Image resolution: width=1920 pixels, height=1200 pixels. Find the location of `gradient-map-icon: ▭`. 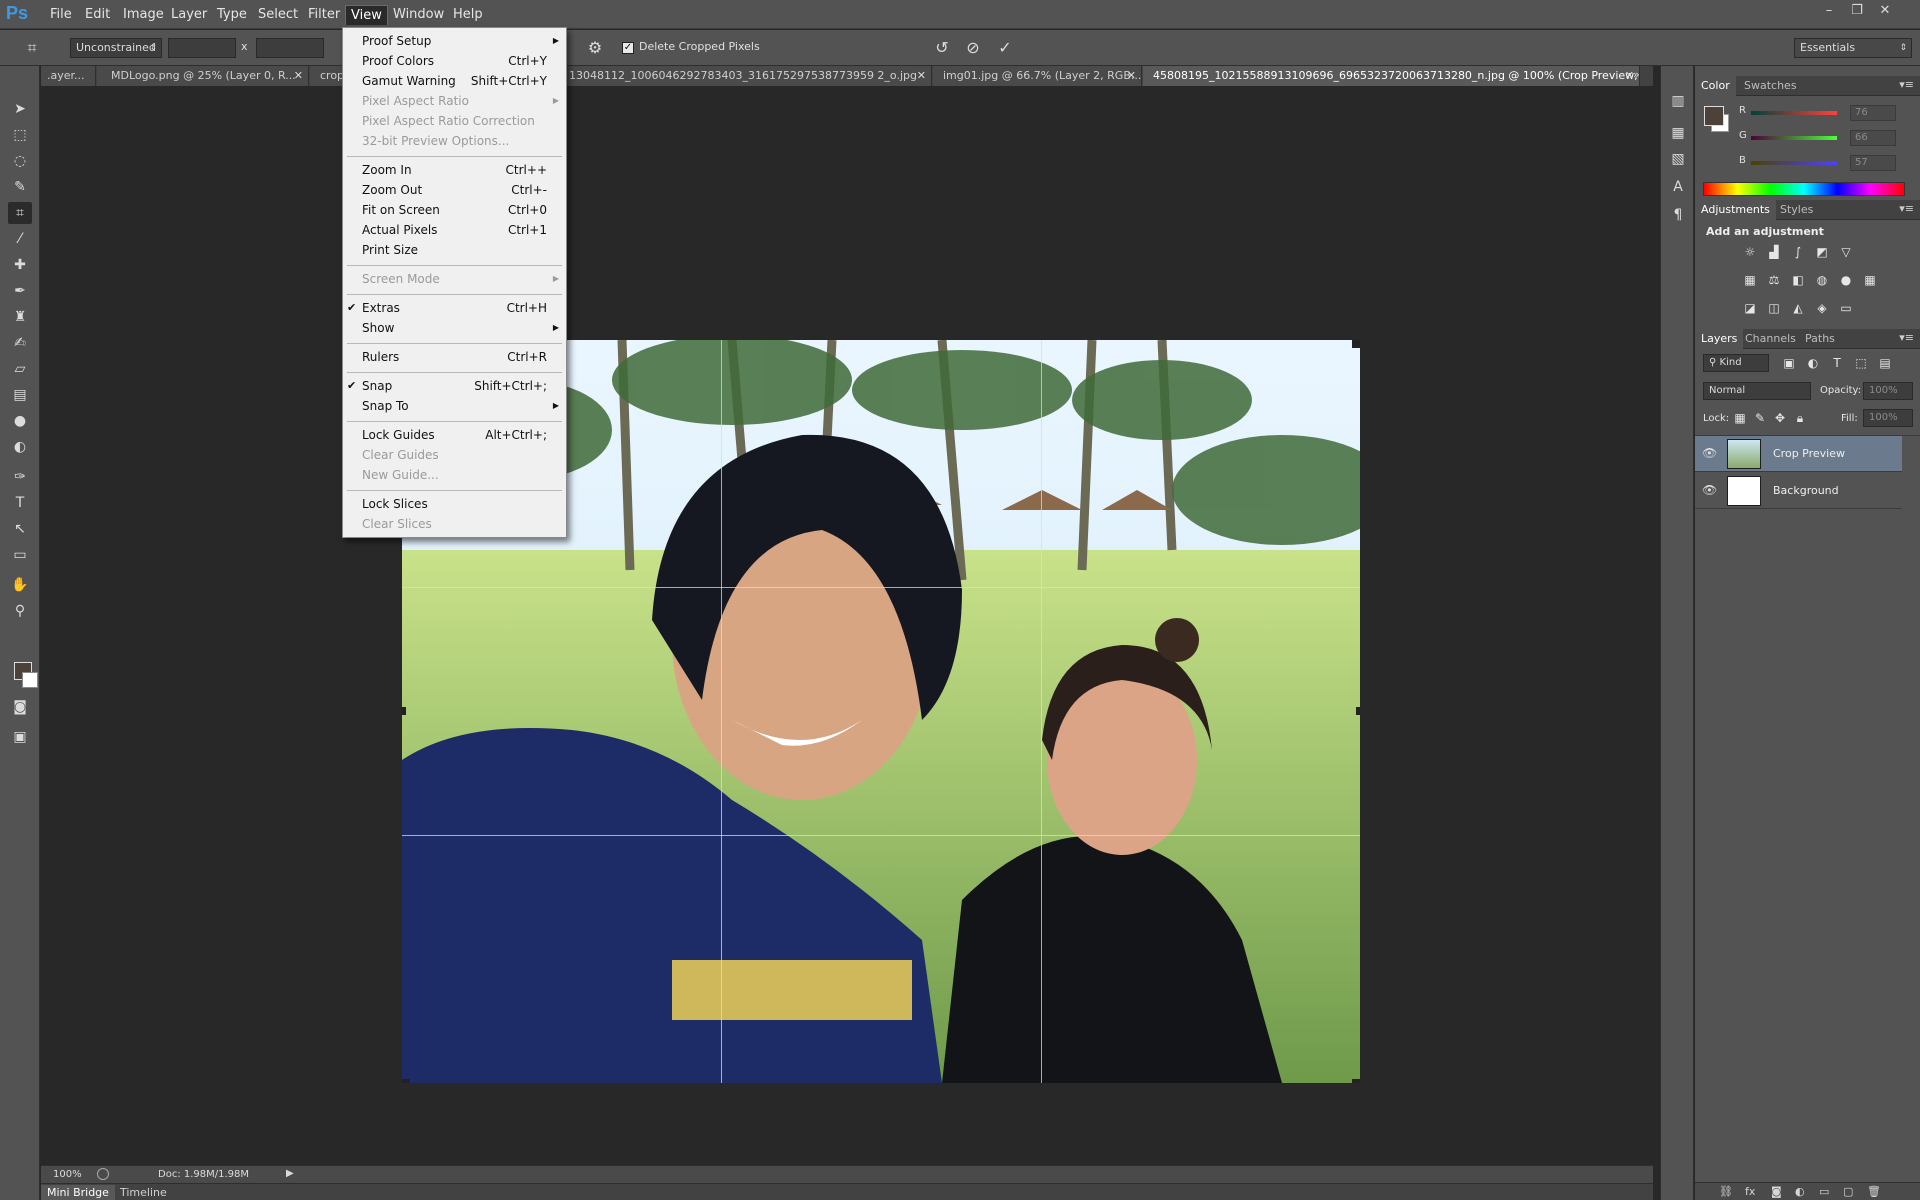

gradient-map-icon: ▭ is located at coordinates (1846, 308).